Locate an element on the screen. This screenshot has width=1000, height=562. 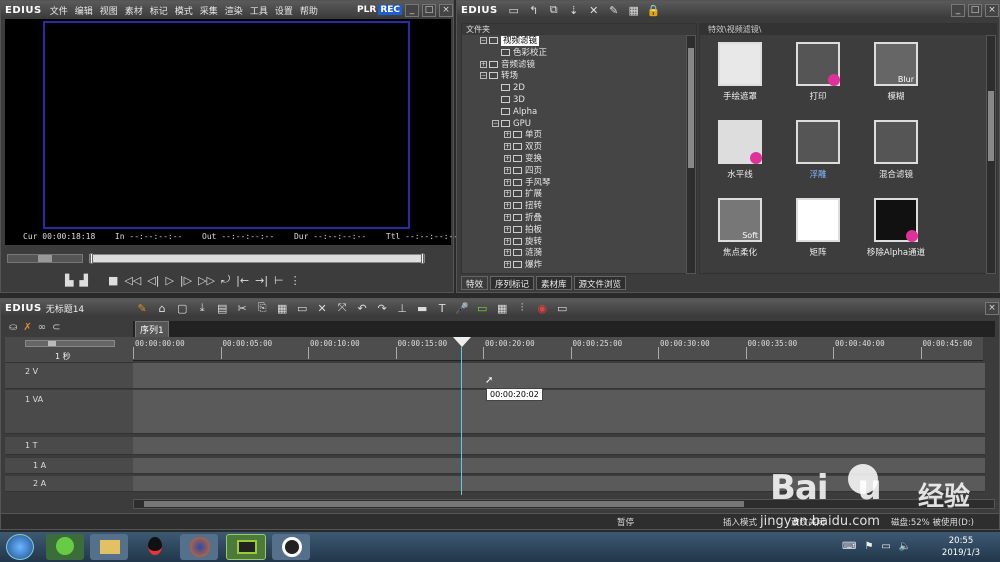
title-icon: T is located at coordinates (442, 308).